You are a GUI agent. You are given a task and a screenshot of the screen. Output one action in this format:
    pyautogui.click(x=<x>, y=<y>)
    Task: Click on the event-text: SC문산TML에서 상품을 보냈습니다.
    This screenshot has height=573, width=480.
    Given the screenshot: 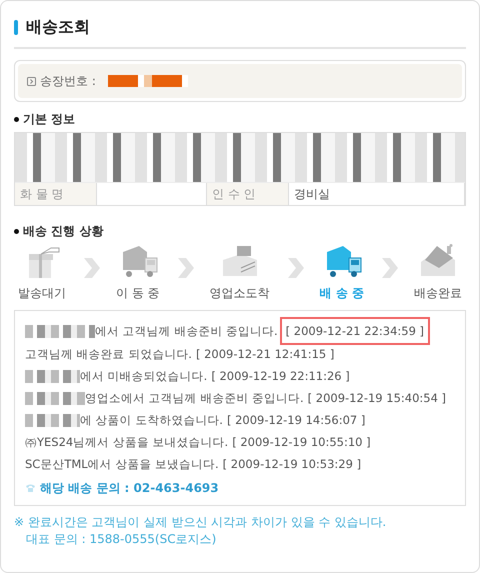 What is the action you would take?
    pyautogui.click(x=122, y=464)
    